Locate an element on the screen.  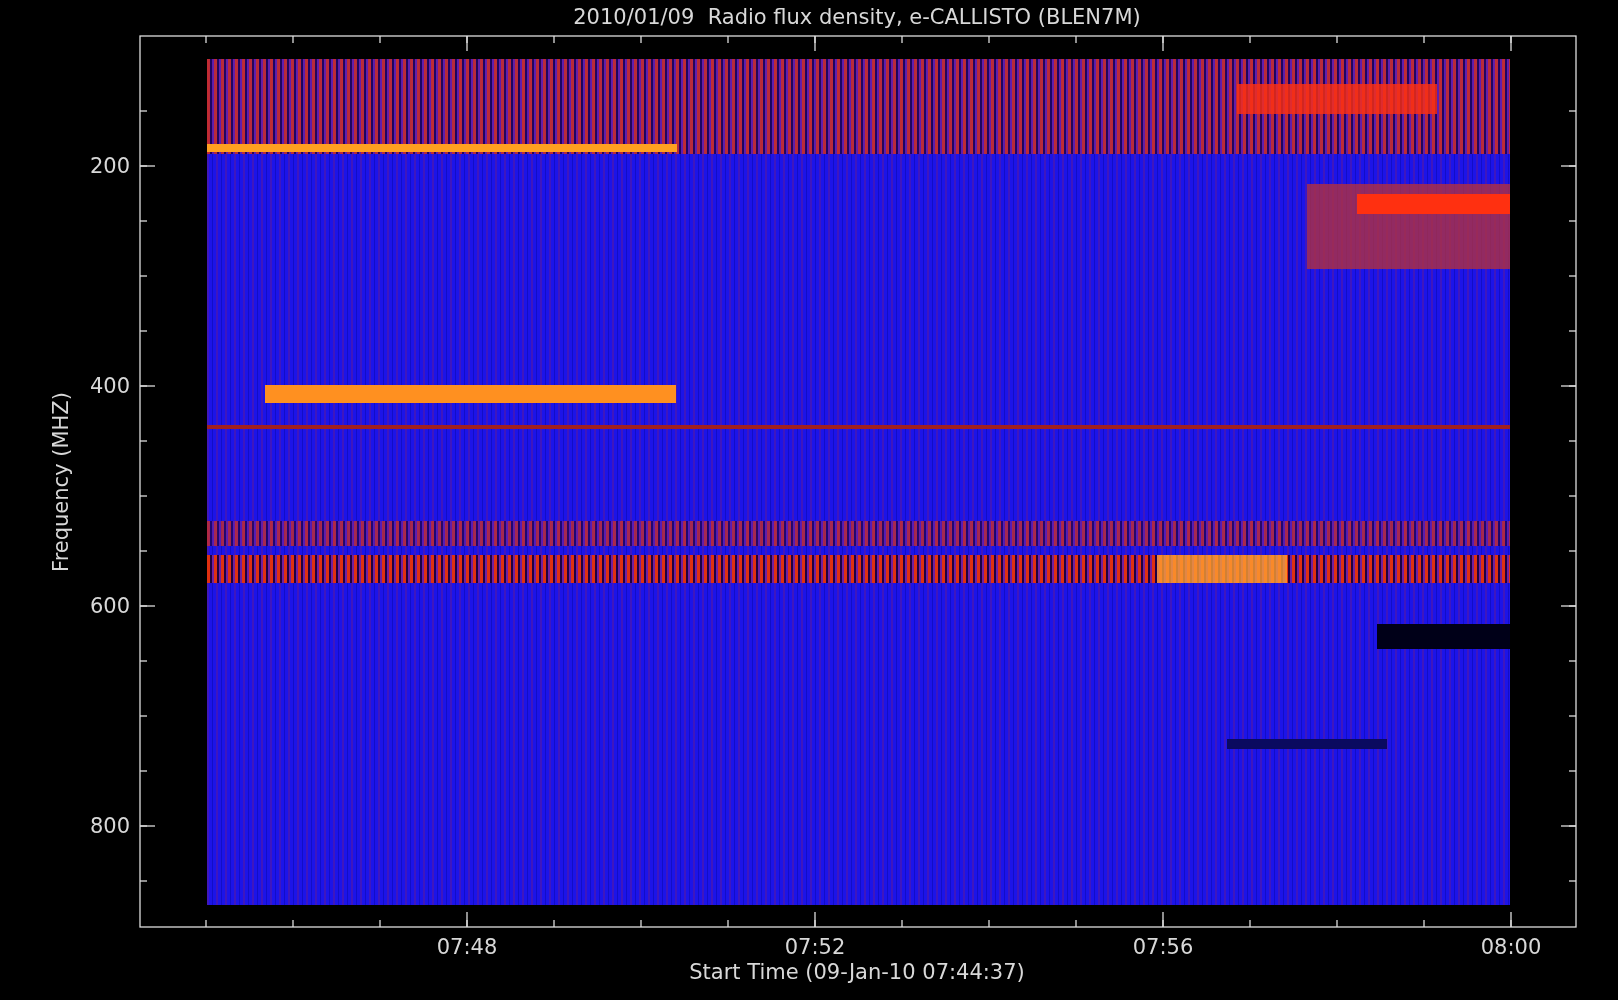
x-tick-label: 07:52 is located at coordinates (815, 947).